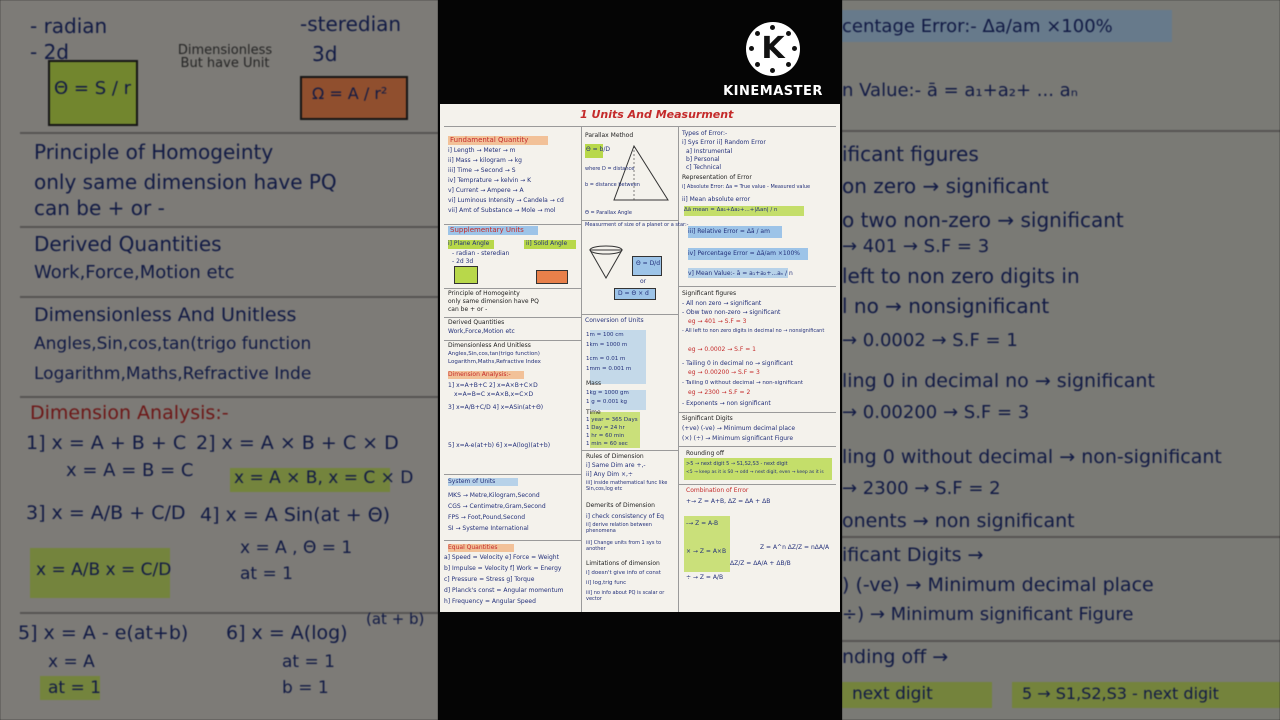 Image resolution: width=1280 pixels, height=720 pixels. What do you see at coordinates (616, 465) in the screenshot?
I see `note-line: i] Same Dim are +,-` at bounding box center [616, 465].